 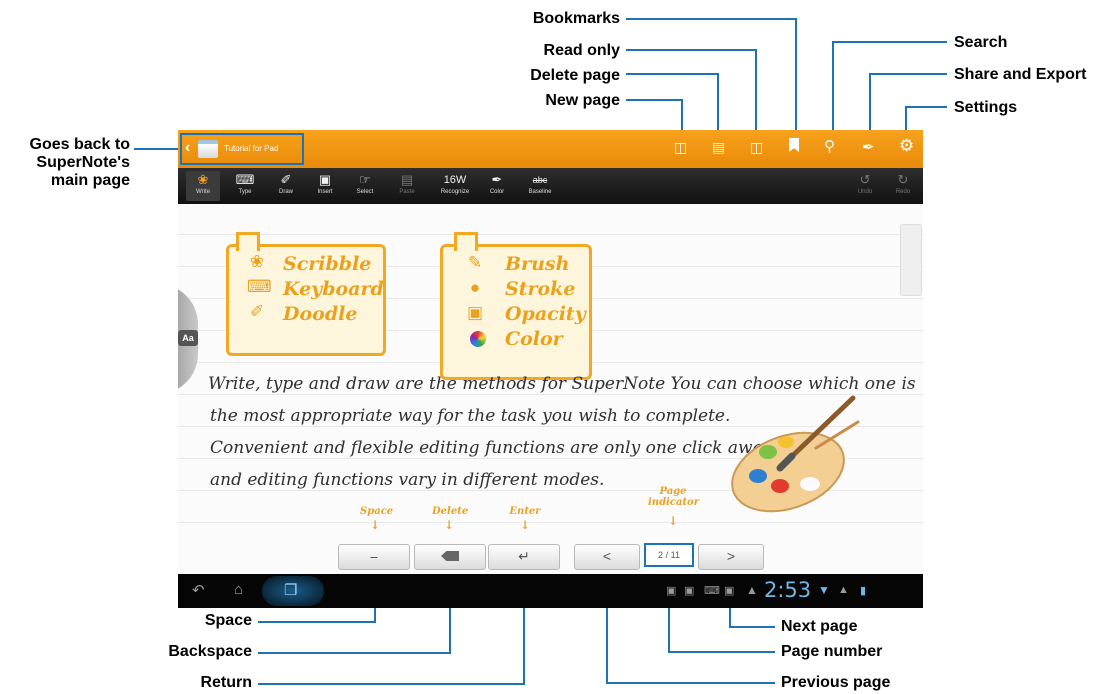 I want to click on insert-icon: ▣, so click(x=325, y=179).